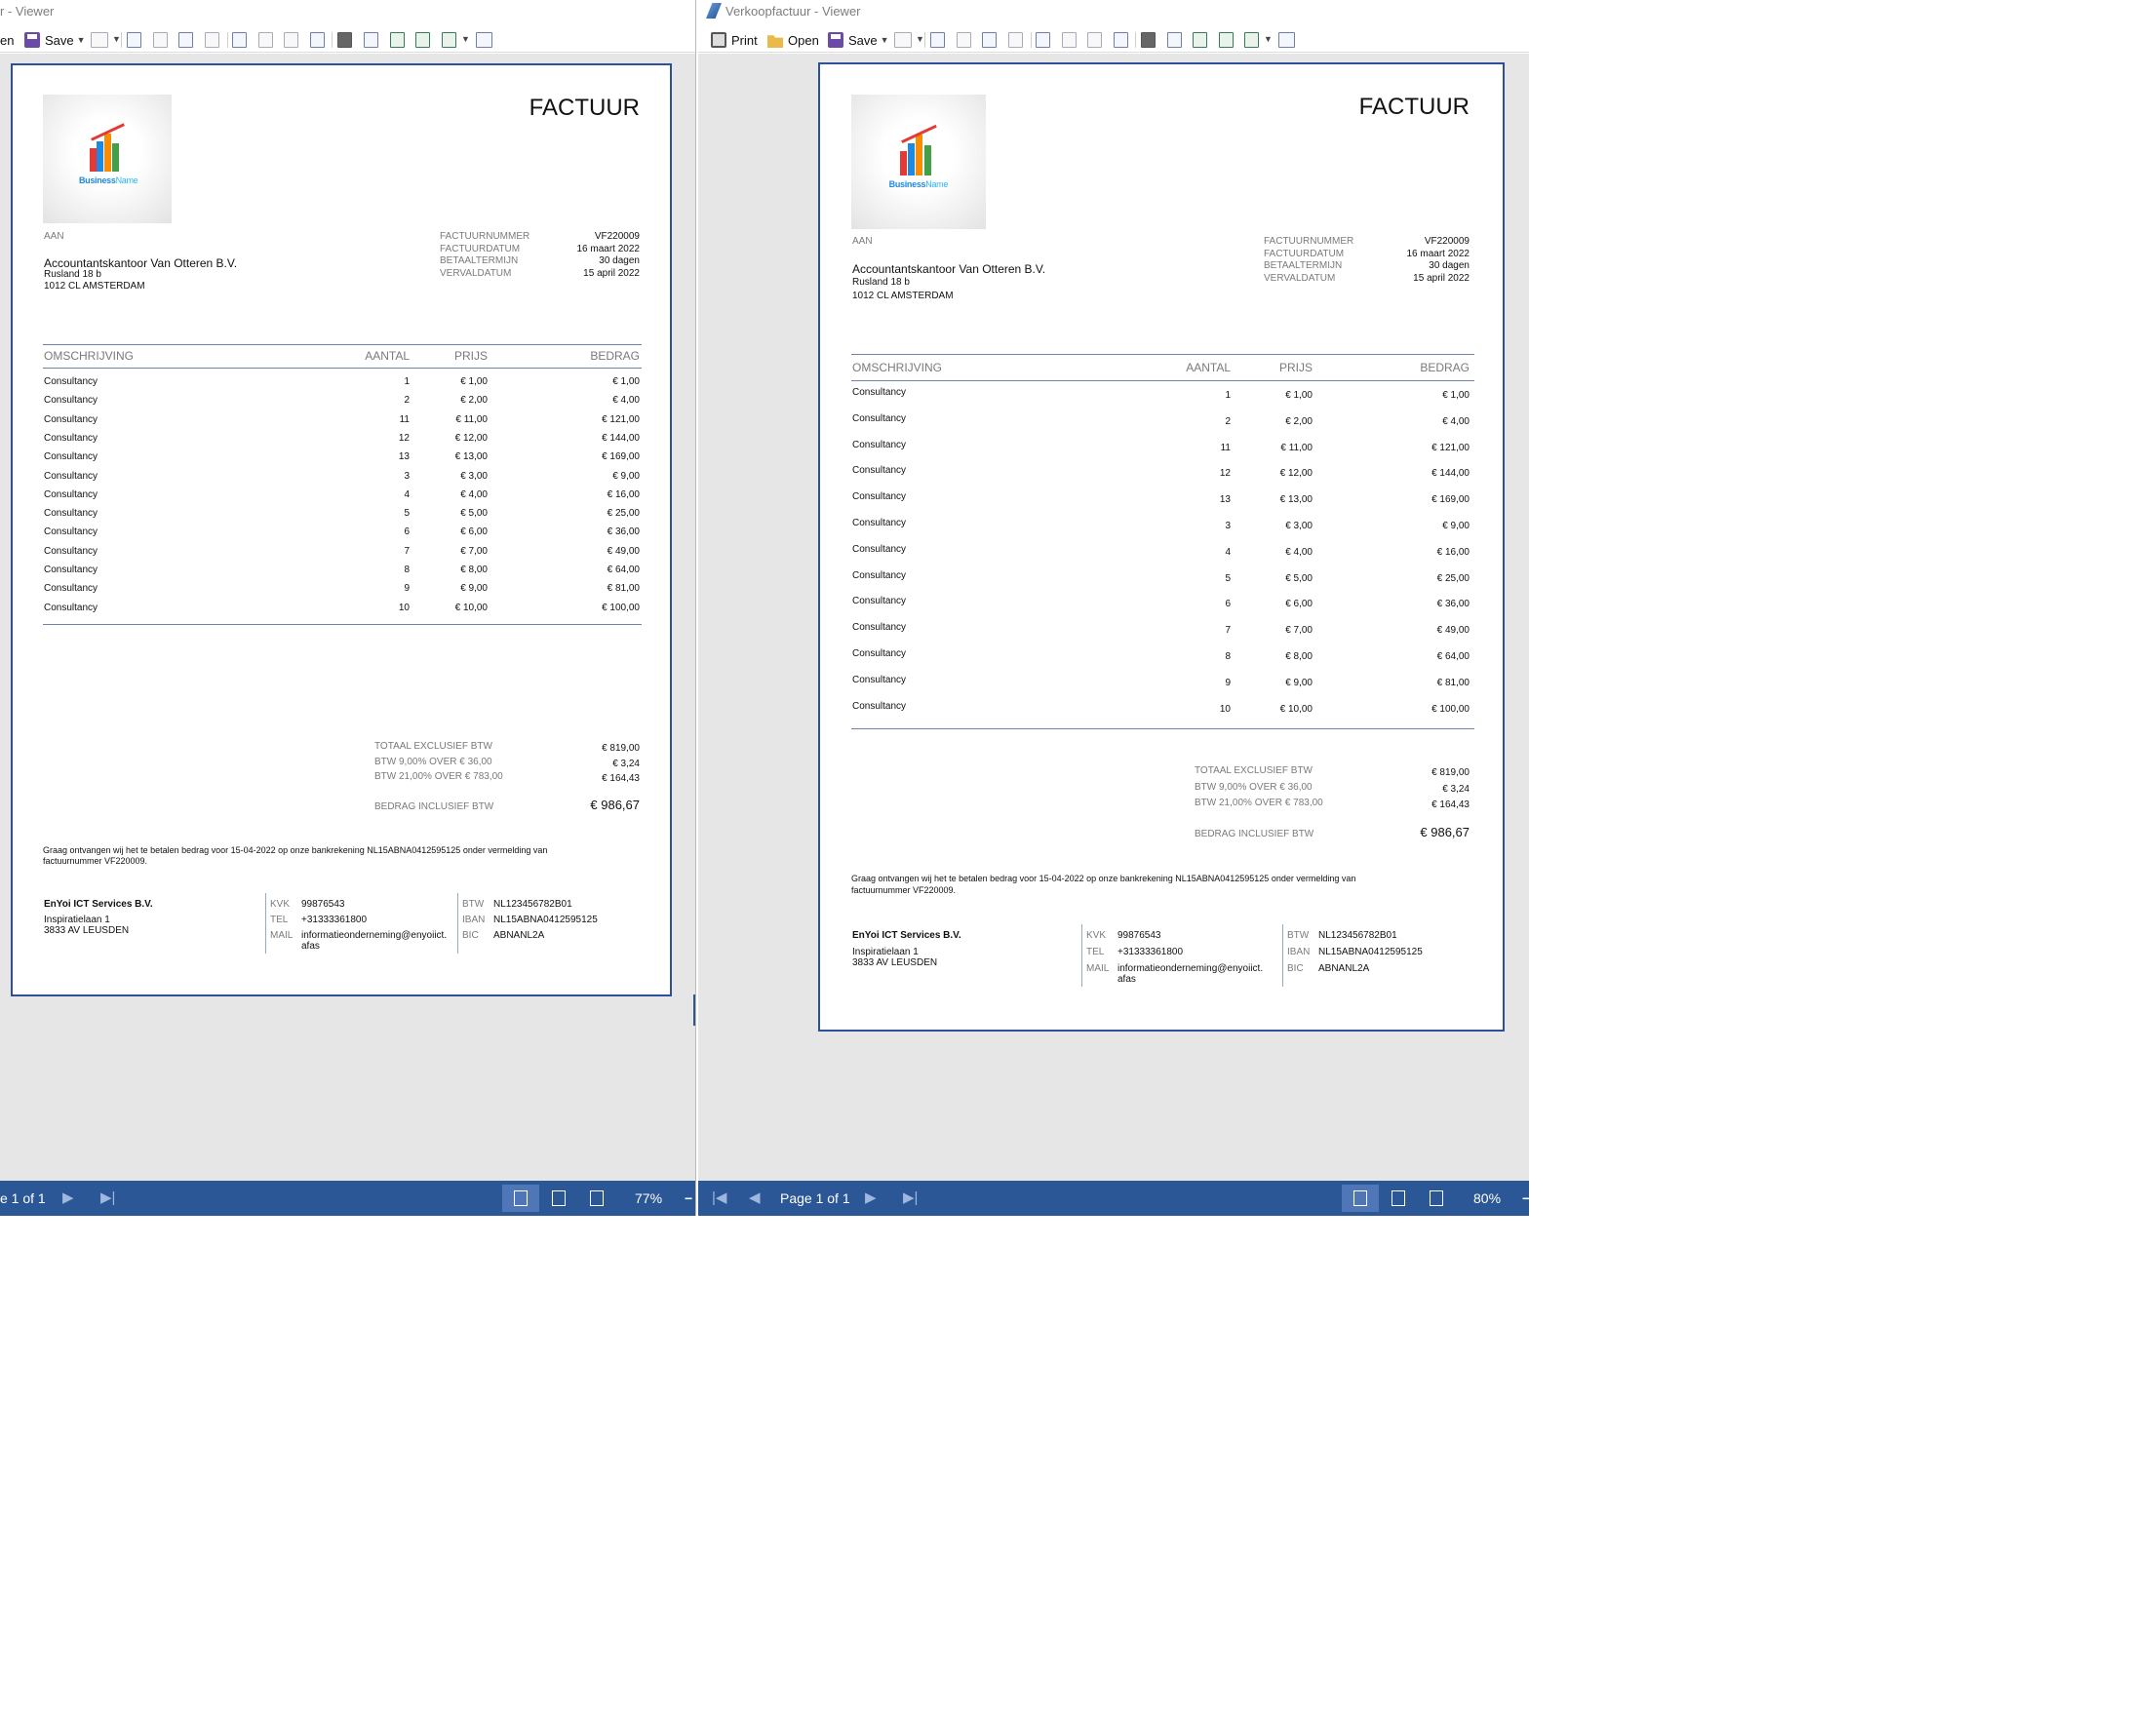 The image size is (2156, 1715). What do you see at coordinates (1161, 583) in the screenshot?
I see `table-row: Consultancy 5 € 5,00 € 25,00` at bounding box center [1161, 583].